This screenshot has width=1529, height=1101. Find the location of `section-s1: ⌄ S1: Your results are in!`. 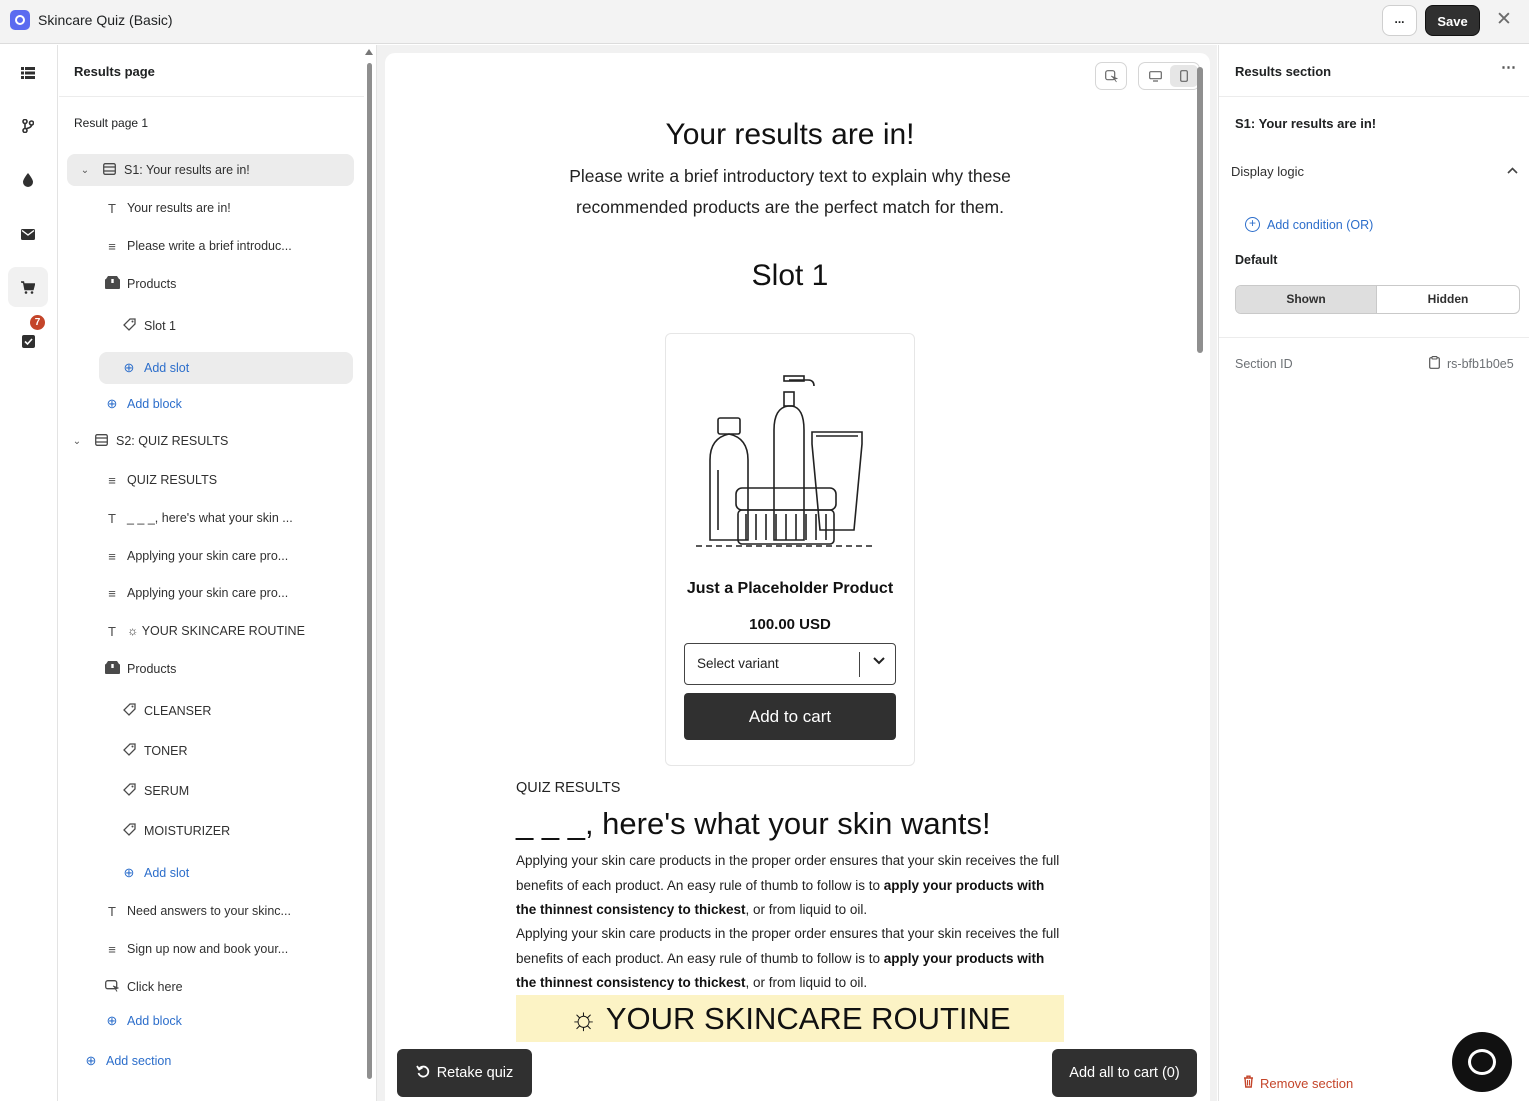

section-s1: ⌄ S1: Your results are in! is located at coordinates (210, 170).